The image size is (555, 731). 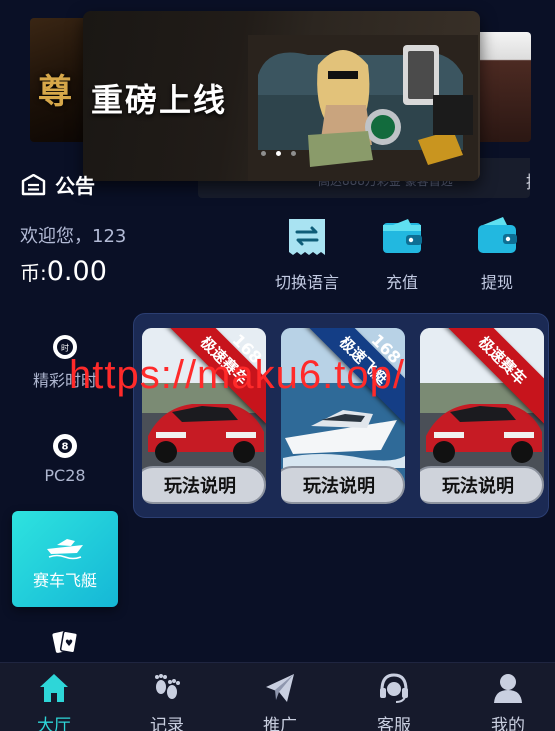 I want to click on recharge-label: 充值, so click(x=401, y=282).